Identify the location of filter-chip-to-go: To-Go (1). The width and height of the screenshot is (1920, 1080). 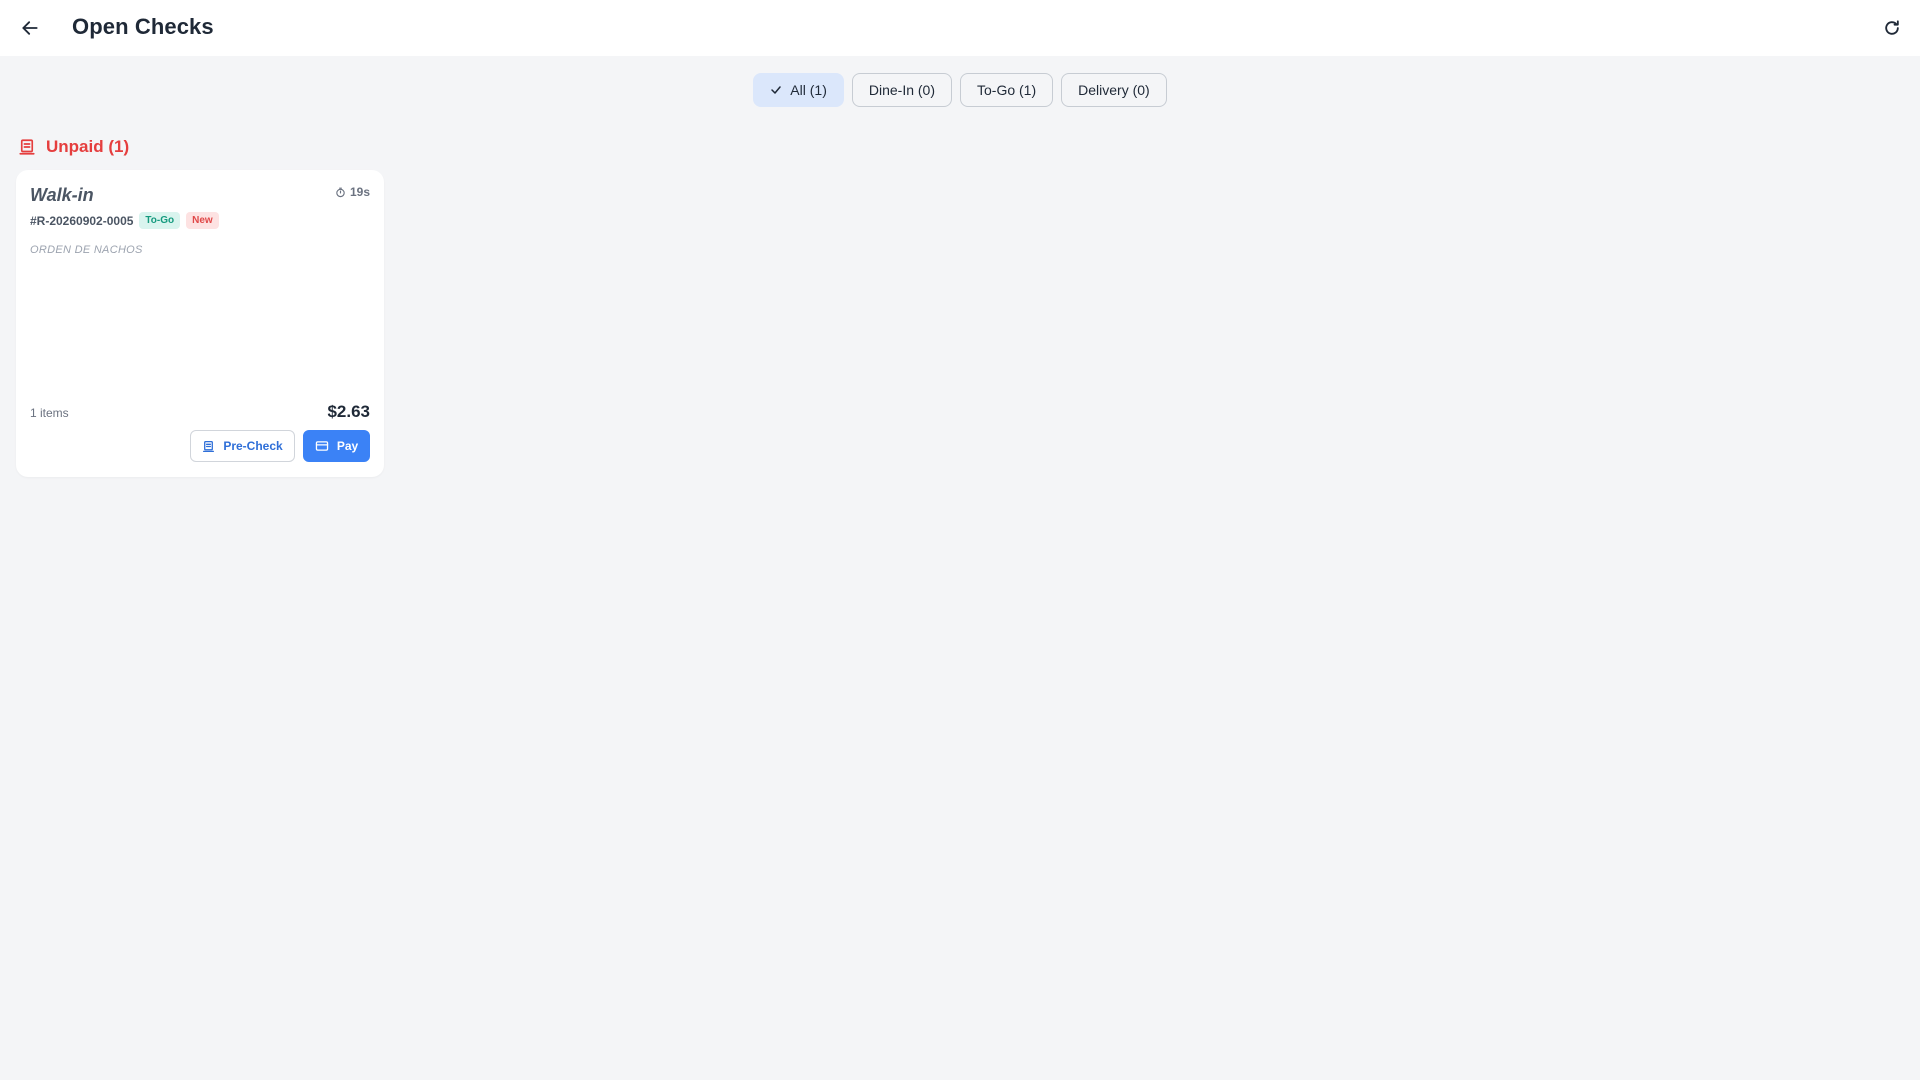
(1007, 90).